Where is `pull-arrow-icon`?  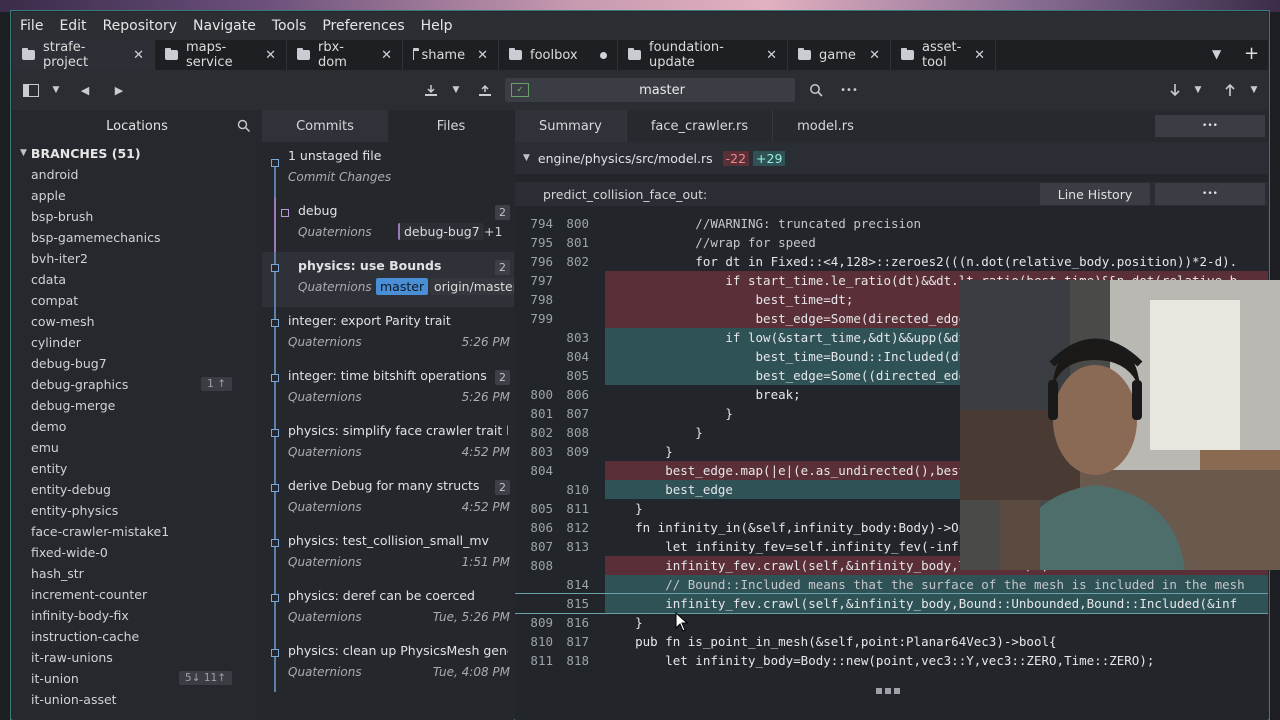
pull-arrow-icon is located at coordinates (1175, 90).